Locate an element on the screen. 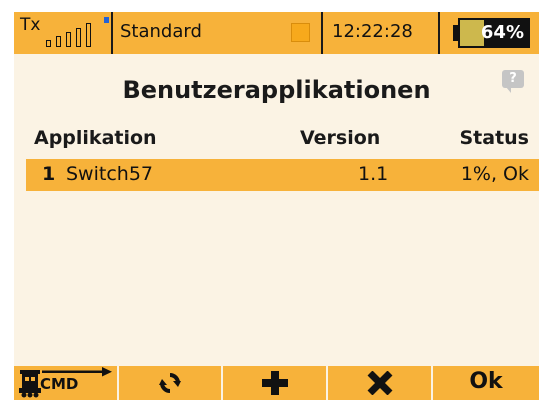 This screenshot has height=401, width=547. tx-signal-indicator: Tx is located at coordinates (64, 34).